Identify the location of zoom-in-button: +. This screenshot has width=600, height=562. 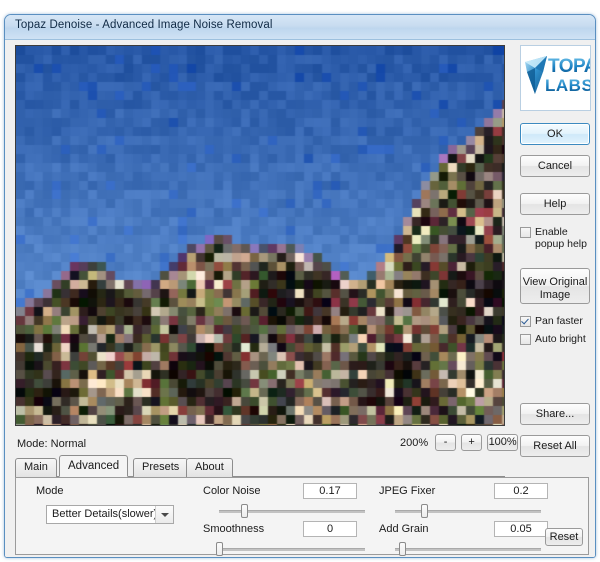
(472, 442).